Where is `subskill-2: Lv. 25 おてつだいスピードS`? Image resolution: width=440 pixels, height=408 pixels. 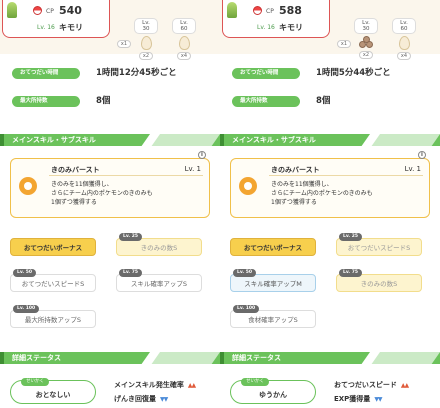
subskill-2: Lv. 25 おてつだいスピードS is located at coordinates (379, 244).